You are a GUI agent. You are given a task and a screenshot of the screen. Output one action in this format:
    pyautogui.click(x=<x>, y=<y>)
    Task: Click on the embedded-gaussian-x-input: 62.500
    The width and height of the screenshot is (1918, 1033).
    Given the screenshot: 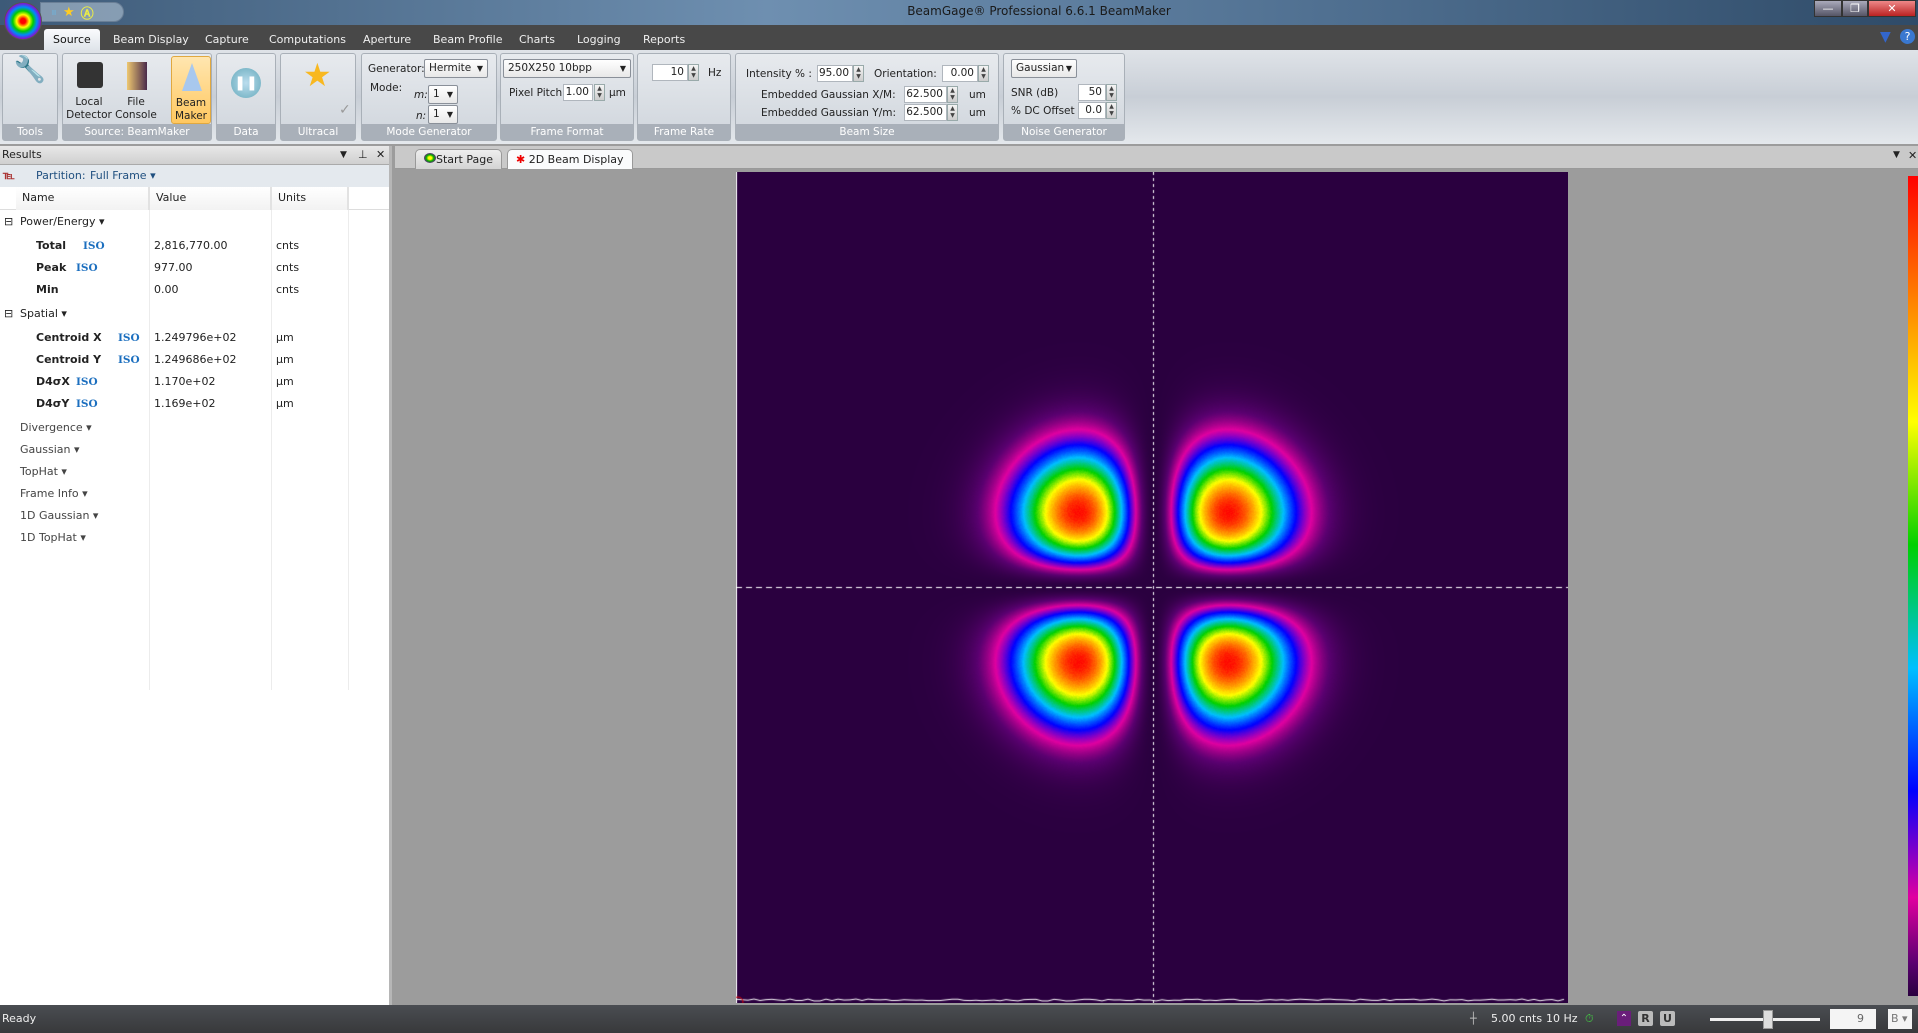 What is the action you would take?
    pyautogui.click(x=925, y=94)
    